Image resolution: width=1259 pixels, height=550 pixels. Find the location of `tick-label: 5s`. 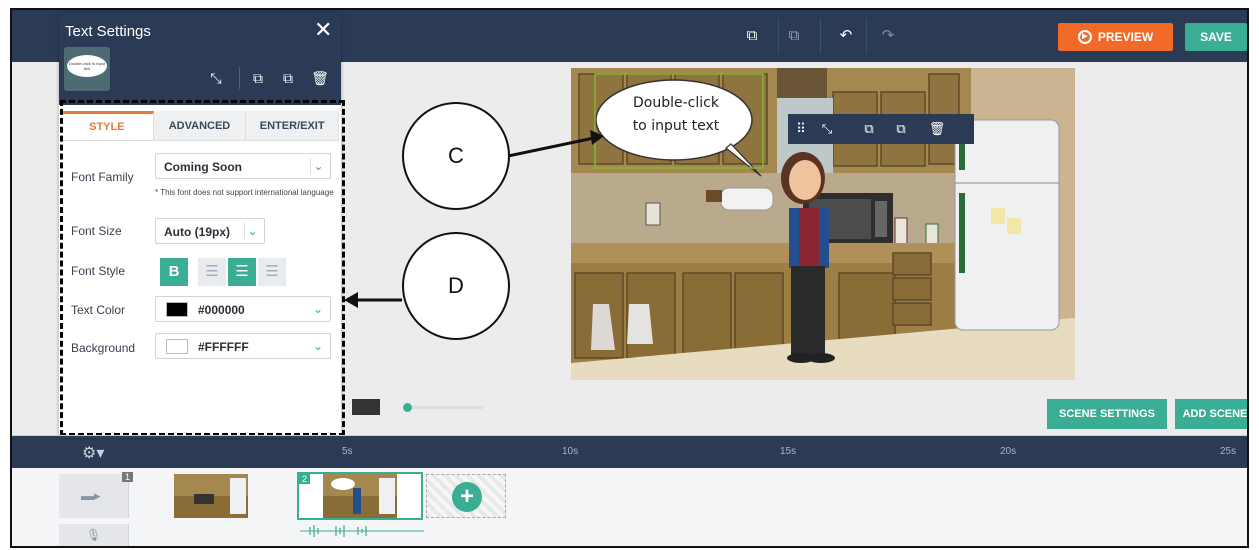

tick-label: 5s is located at coordinates (347, 451).